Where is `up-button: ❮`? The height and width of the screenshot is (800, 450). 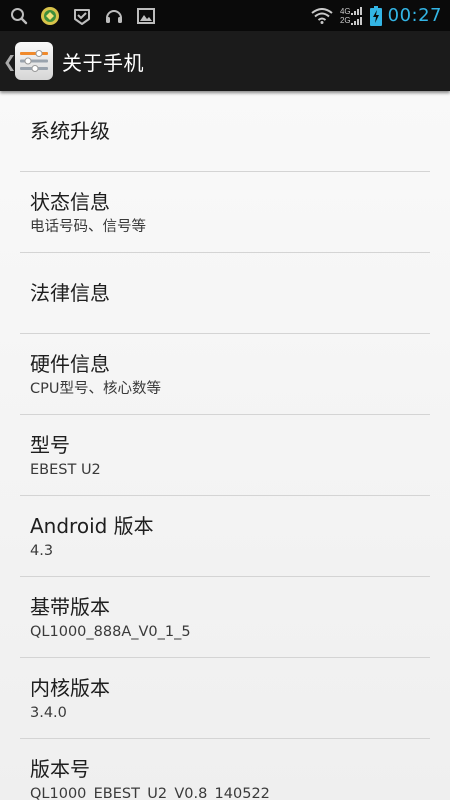 up-button: ❮ is located at coordinates (26, 61).